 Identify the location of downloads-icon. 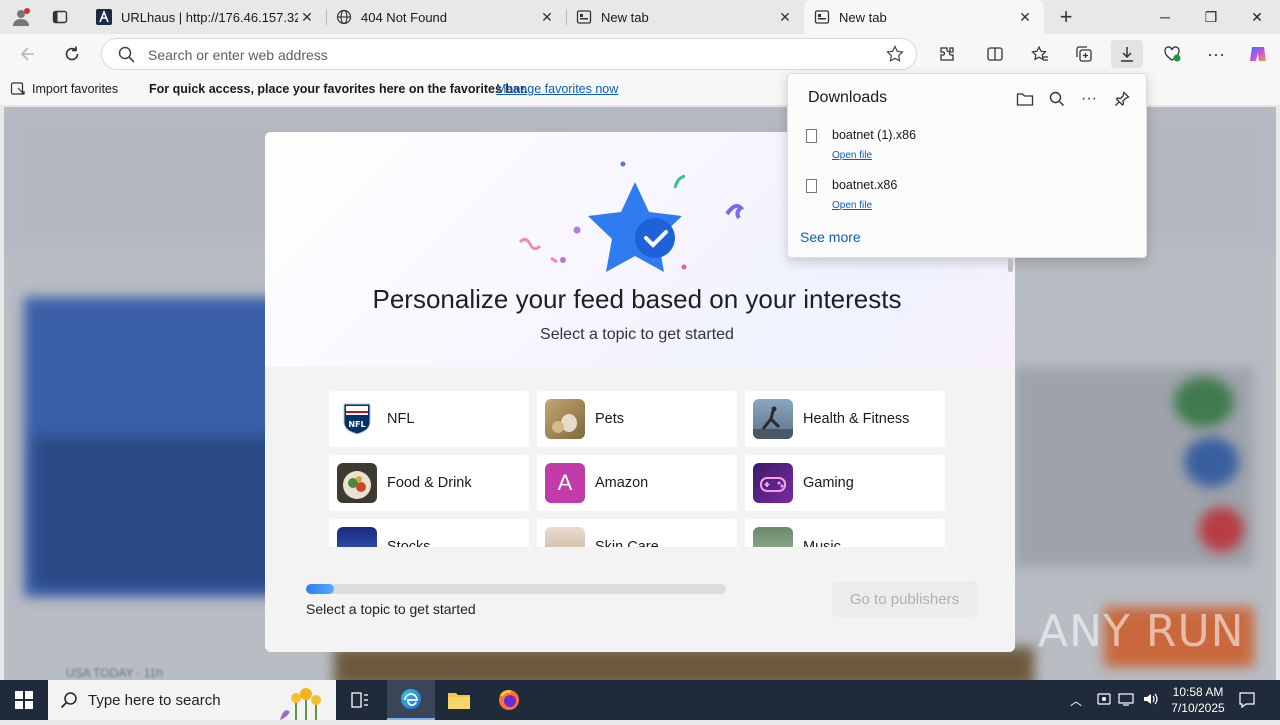
(1127, 54).